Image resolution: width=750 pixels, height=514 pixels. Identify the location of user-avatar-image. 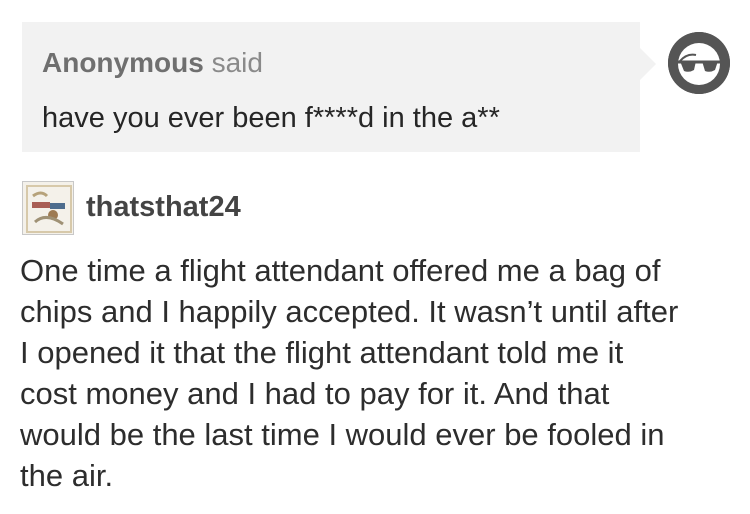
(48, 208).